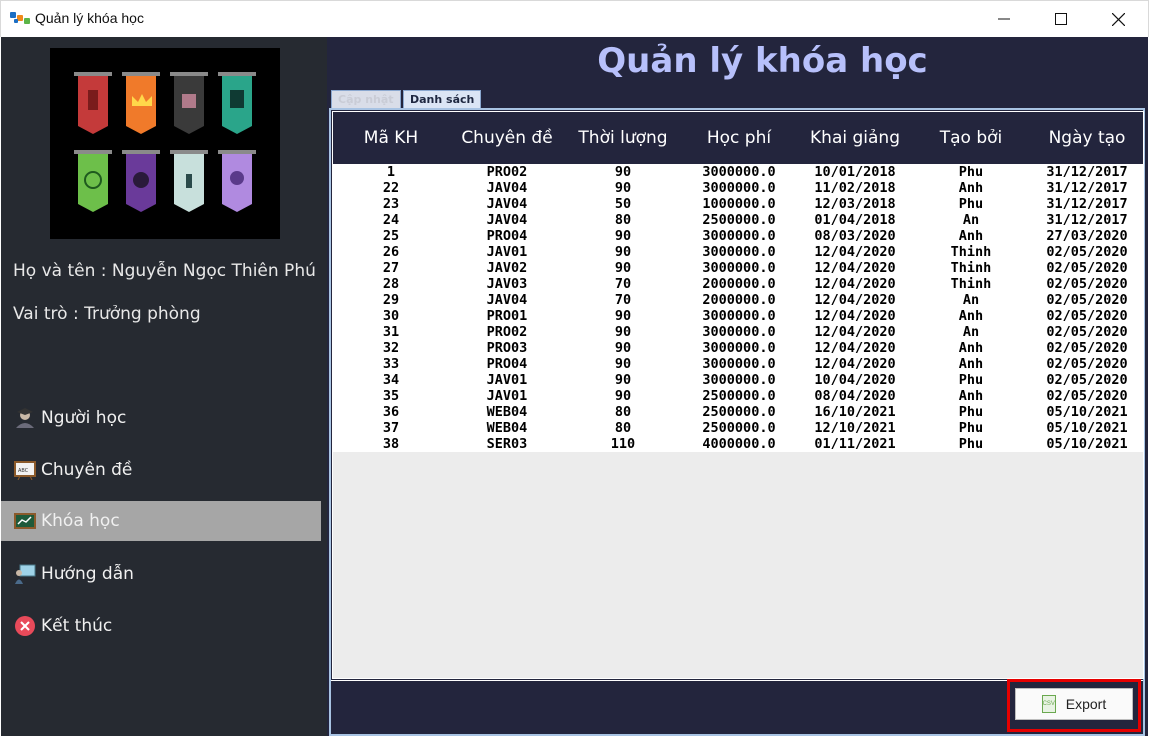 The width and height of the screenshot is (1149, 737). I want to click on column-header: Khai giảng, so click(855, 138).